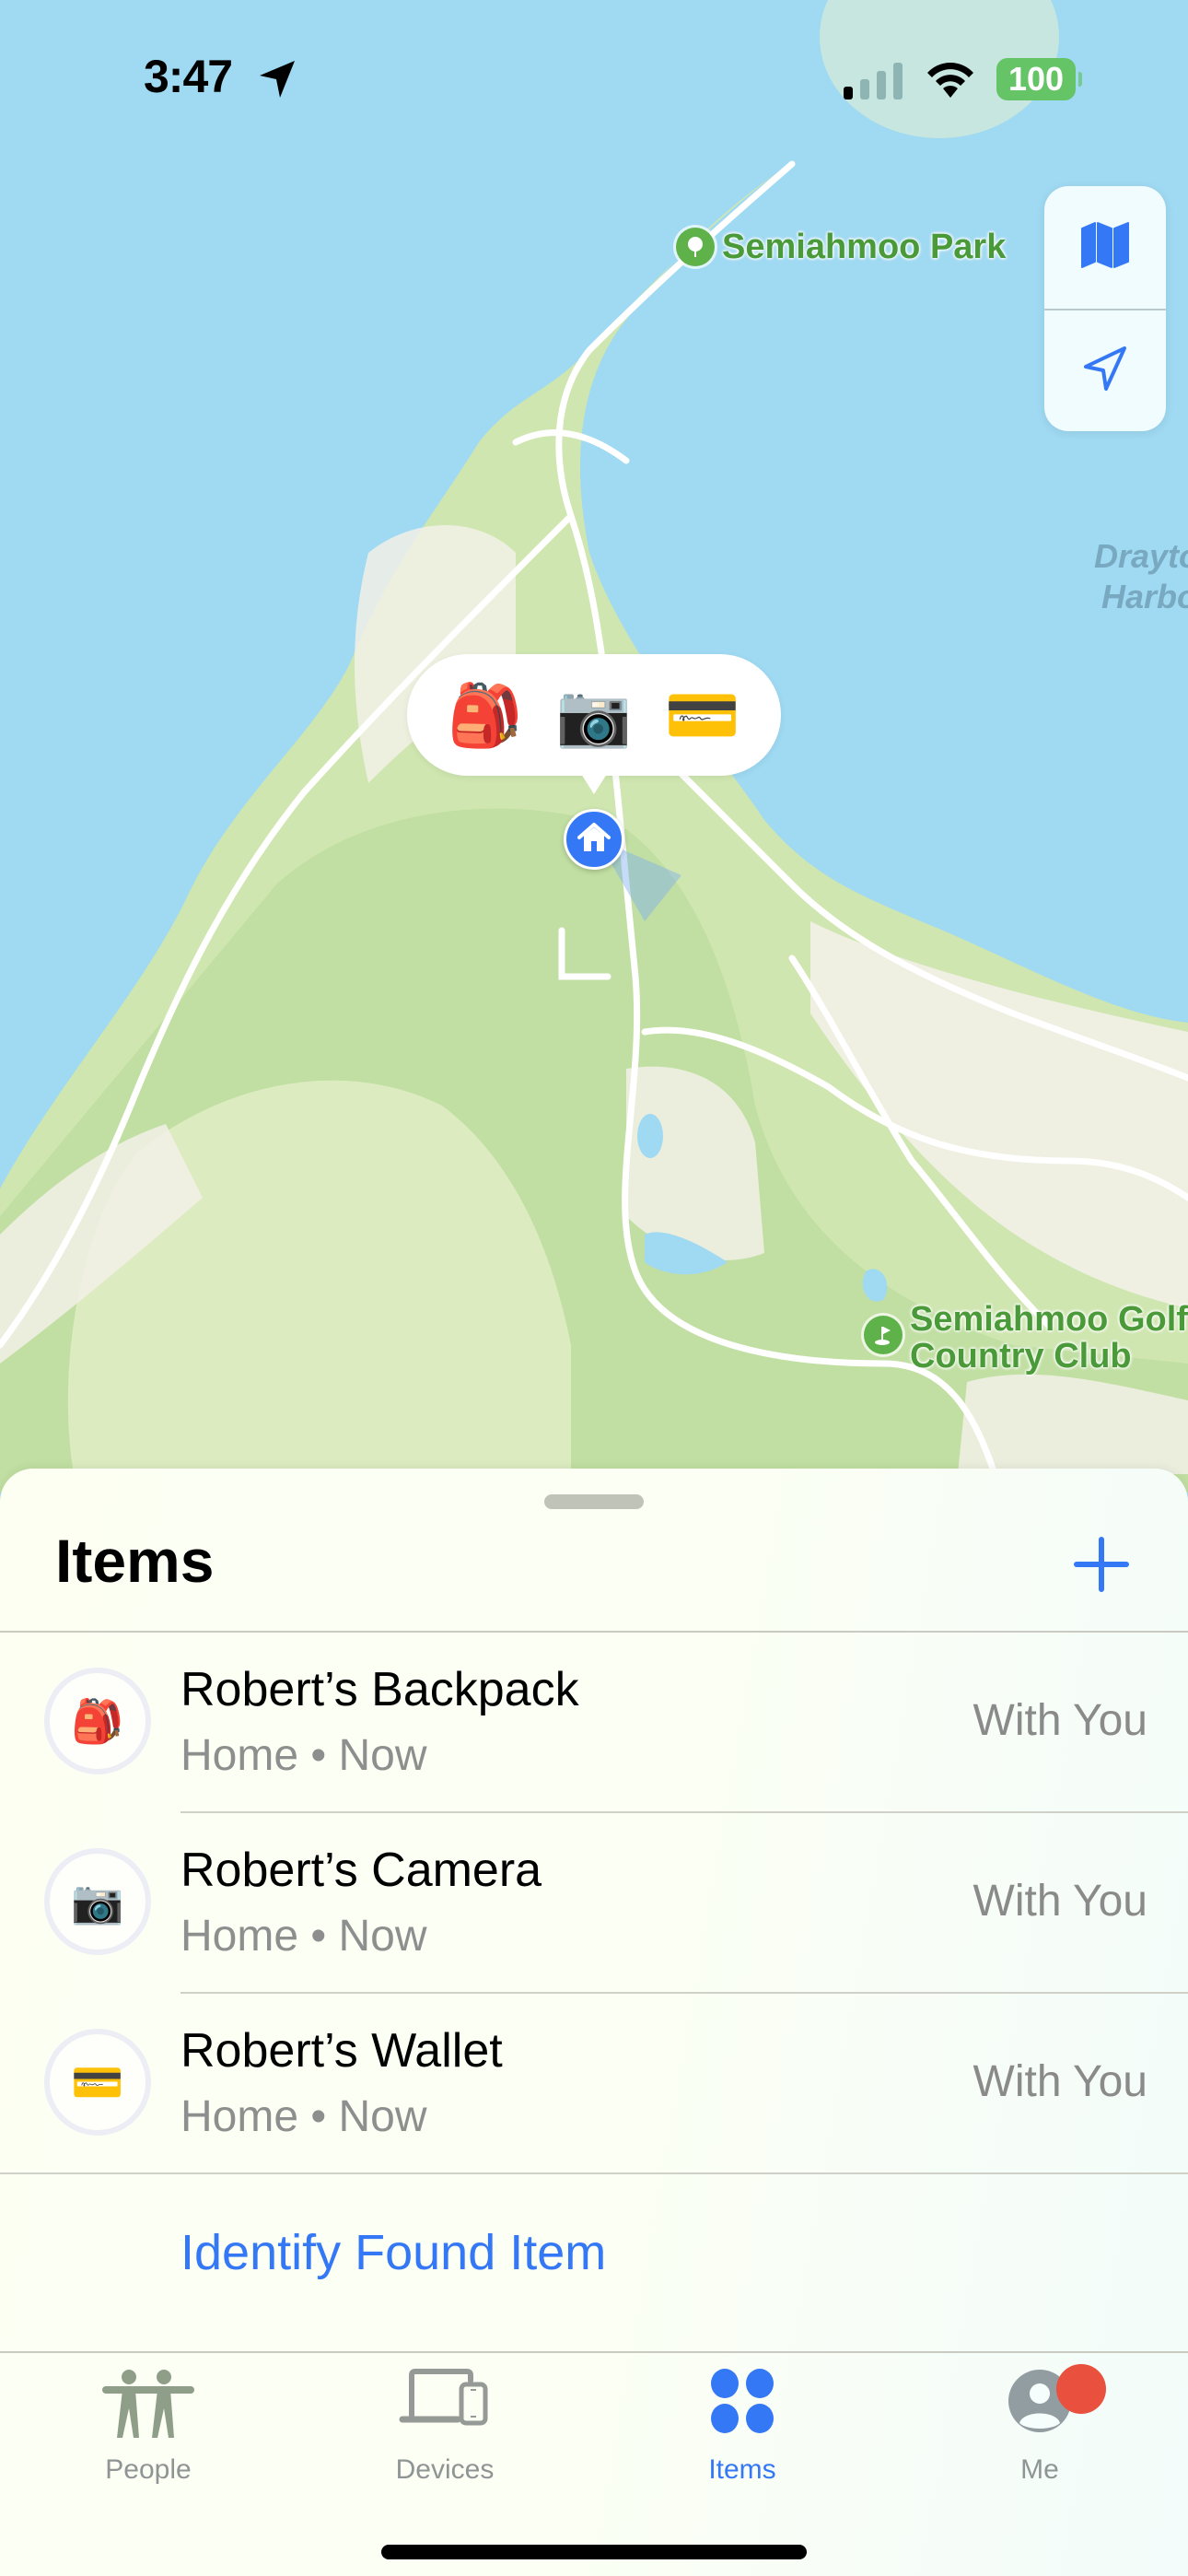 The width and height of the screenshot is (1188, 2576). Describe the element at coordinates (445, 2469) in the screenshot. I see `tab-label: Devices` at that location.